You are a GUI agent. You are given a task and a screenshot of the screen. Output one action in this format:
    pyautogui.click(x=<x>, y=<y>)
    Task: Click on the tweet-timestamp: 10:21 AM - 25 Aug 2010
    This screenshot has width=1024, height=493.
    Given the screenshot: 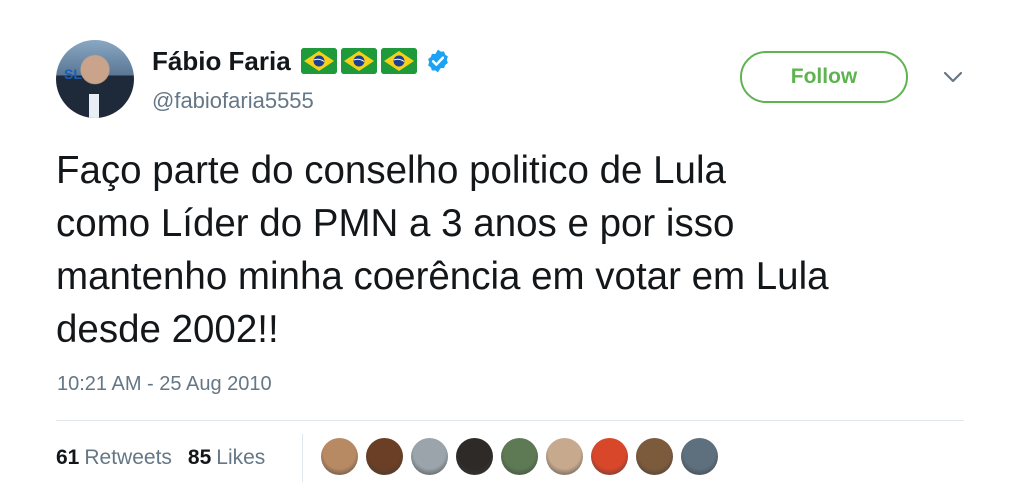 What is the action you would take?
    pyautogui.click(x=164, y=384)
    